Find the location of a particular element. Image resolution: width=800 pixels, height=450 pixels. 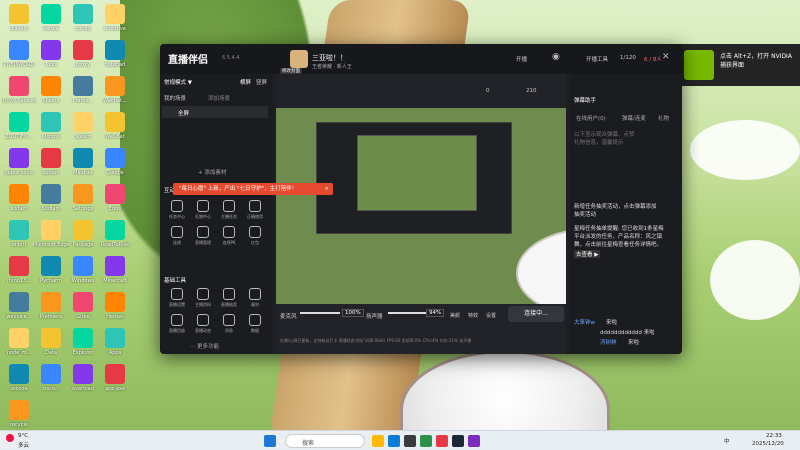

tab-gifts: 礼物 is located at coordinates (663, 118).